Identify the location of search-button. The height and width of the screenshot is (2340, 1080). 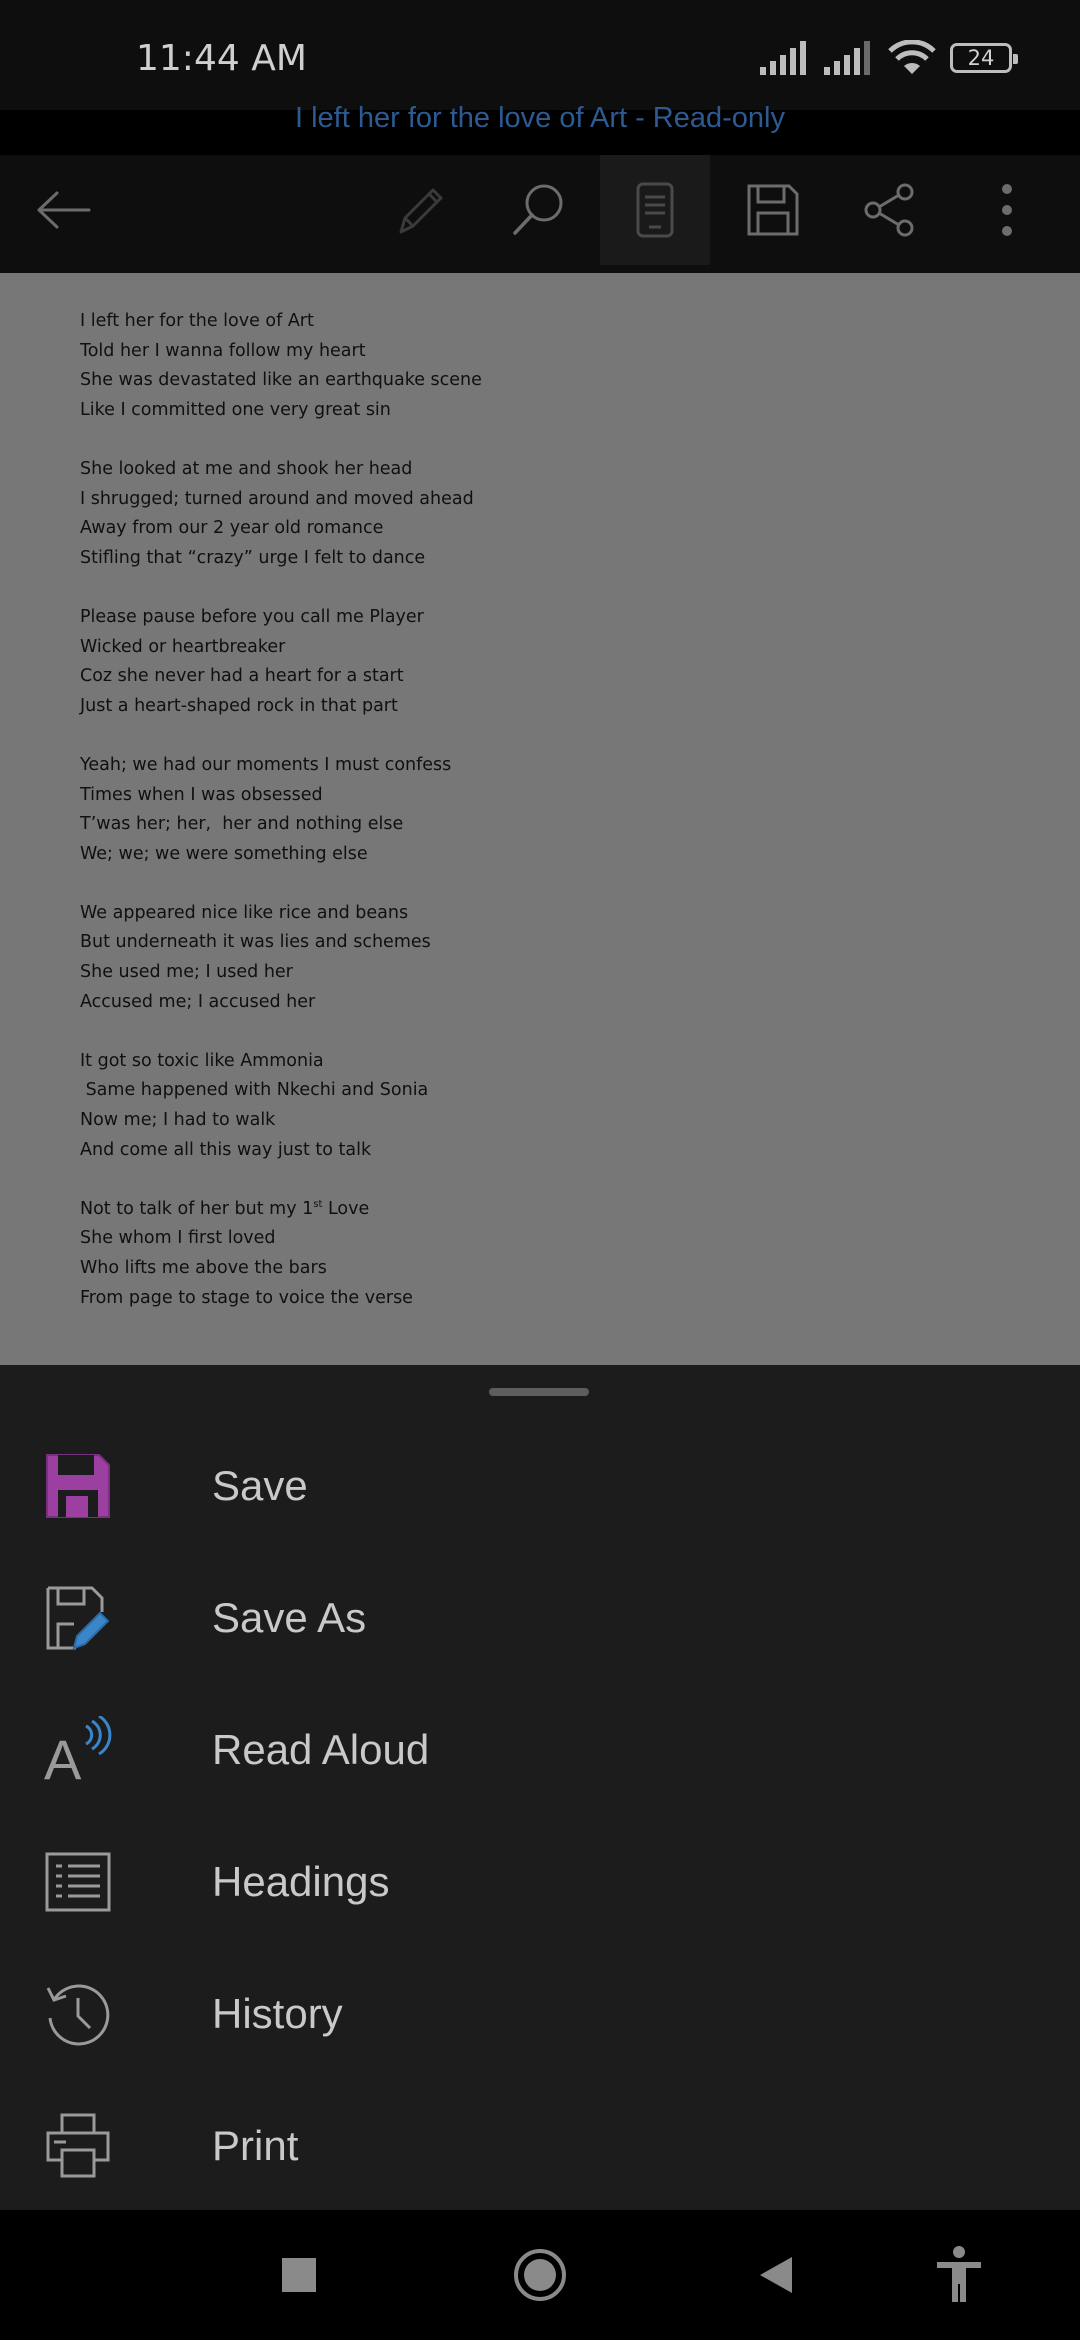
(539, 210).